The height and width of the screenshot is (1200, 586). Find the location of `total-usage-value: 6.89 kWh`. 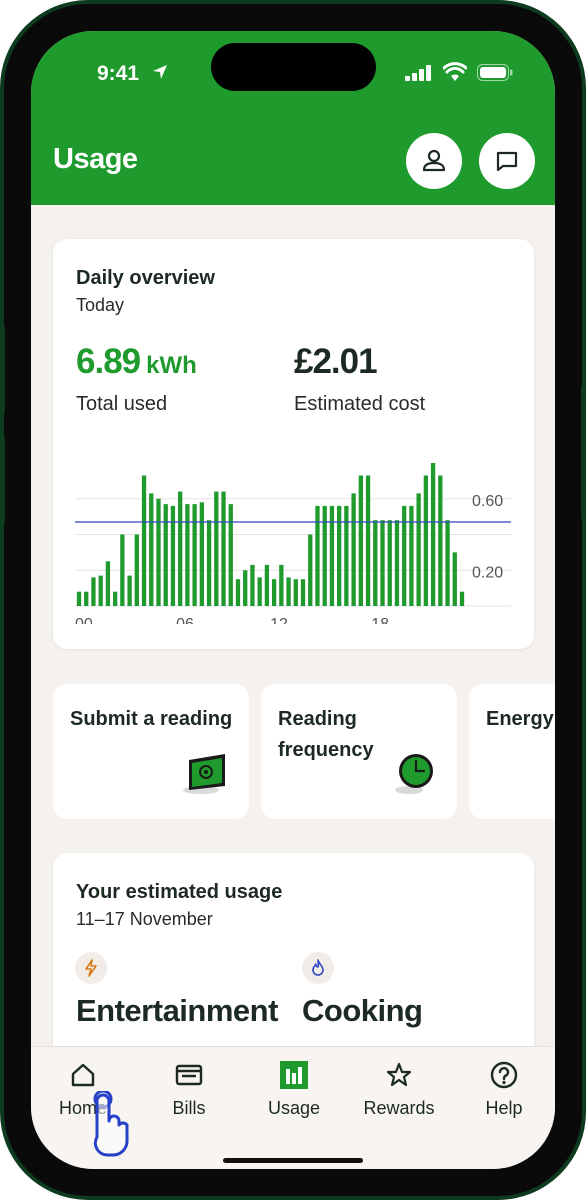

total-usage-value: 6.89 kWh is located at coordinates (136, 362).